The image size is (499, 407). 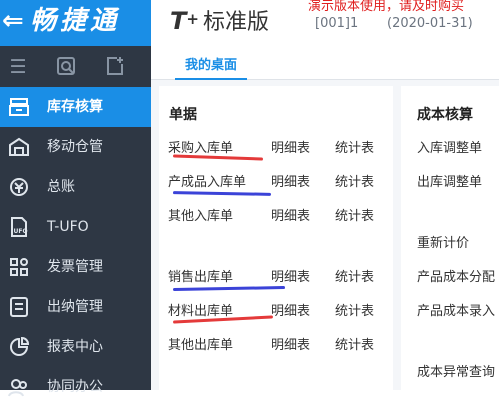 What do you see at coordinates (18, 67) in the screenshot?
I see `menu-icon: ☰` at bounding box center [18, 67].